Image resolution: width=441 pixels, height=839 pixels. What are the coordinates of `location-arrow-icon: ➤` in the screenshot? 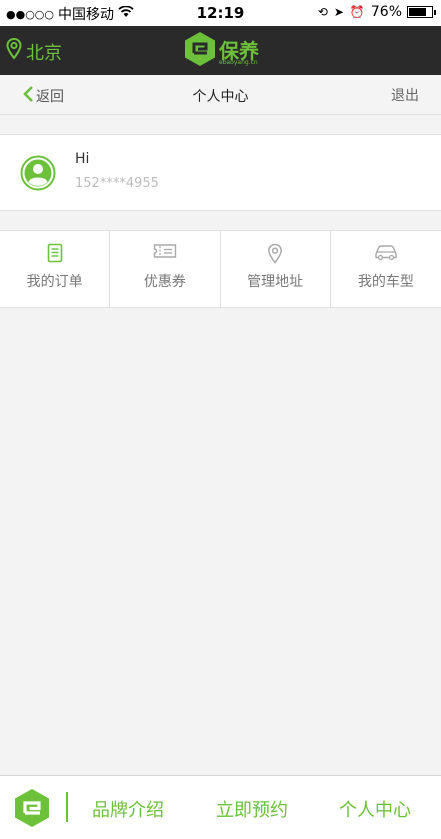 It's located at (338, 12).